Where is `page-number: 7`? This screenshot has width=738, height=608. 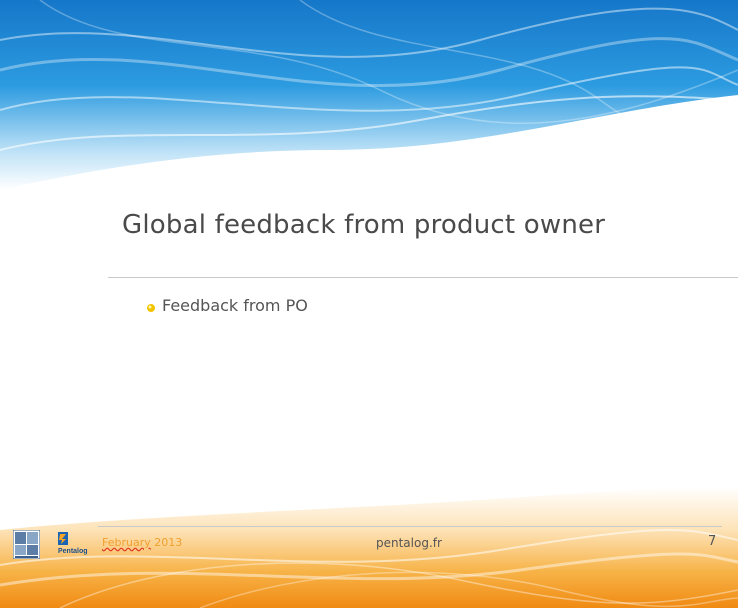 page-number: 7 is located at coordinates (712, 541).